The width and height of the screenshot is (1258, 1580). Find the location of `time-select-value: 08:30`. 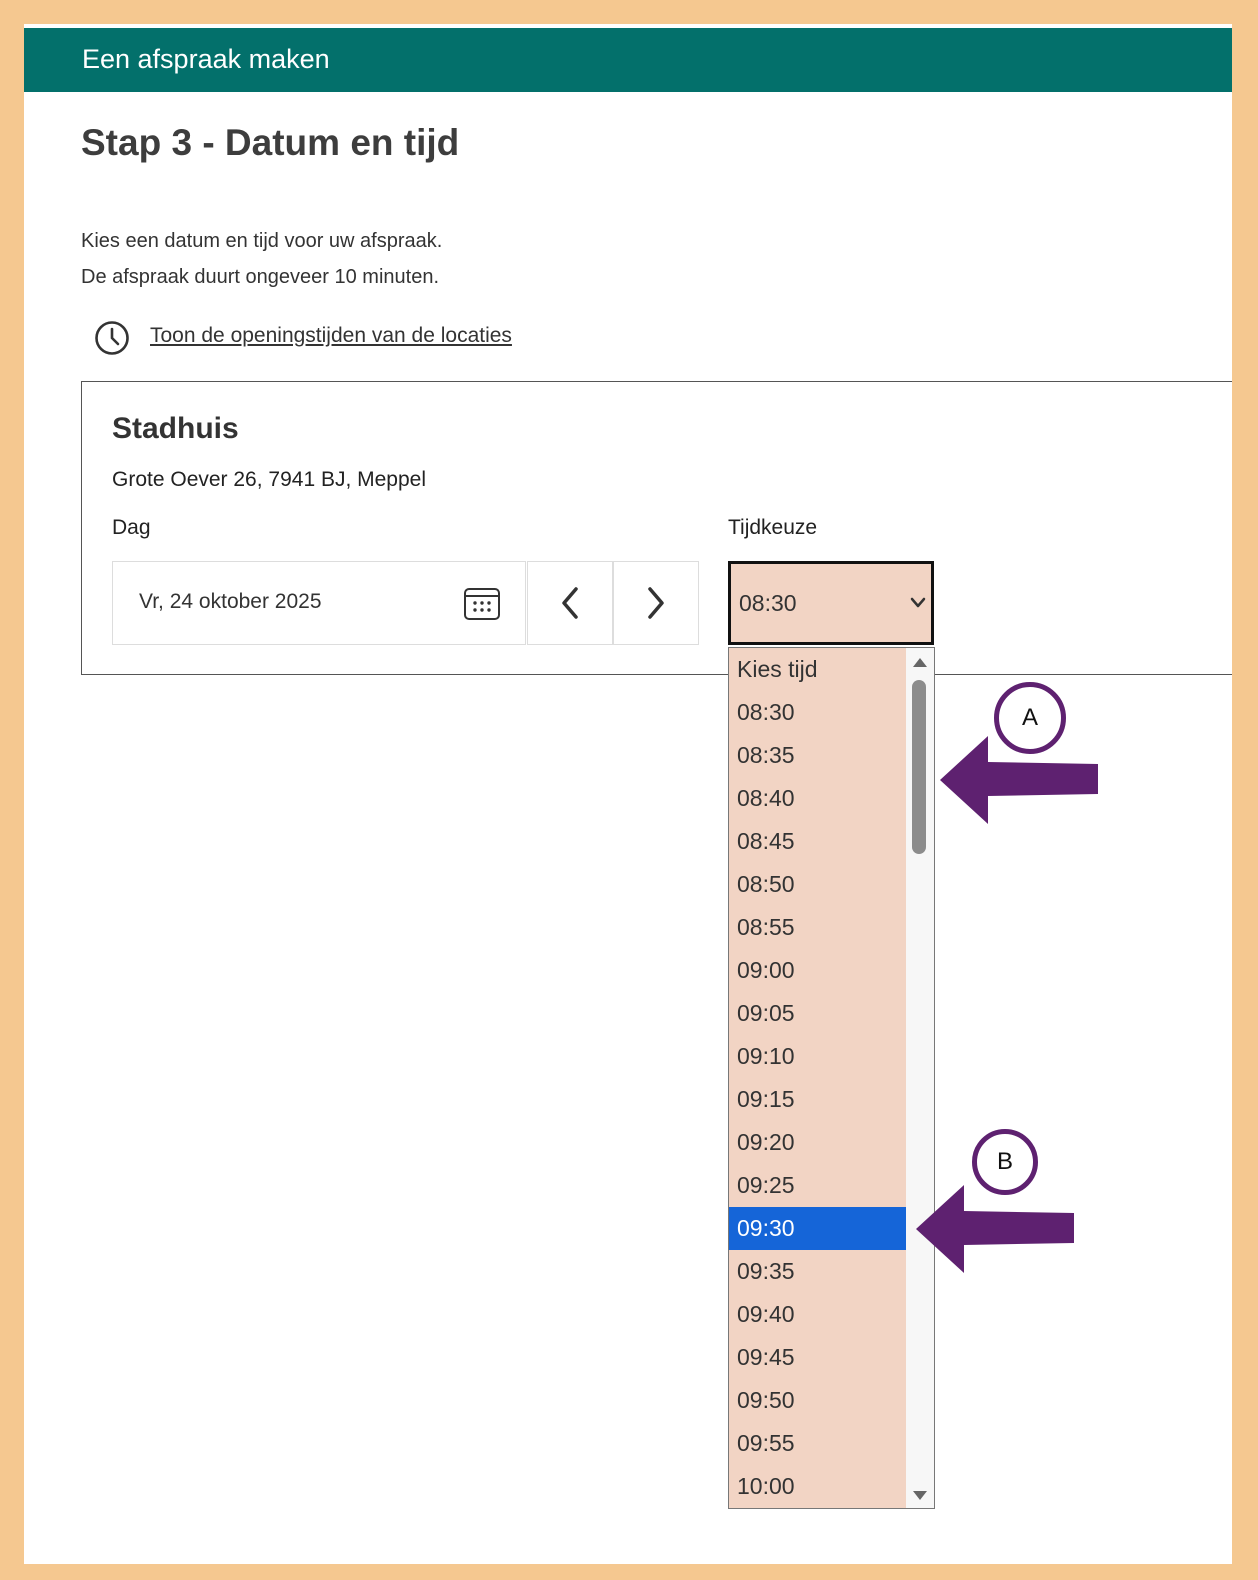

time-select-value: 08:30 is located at coordinates (768, 603).